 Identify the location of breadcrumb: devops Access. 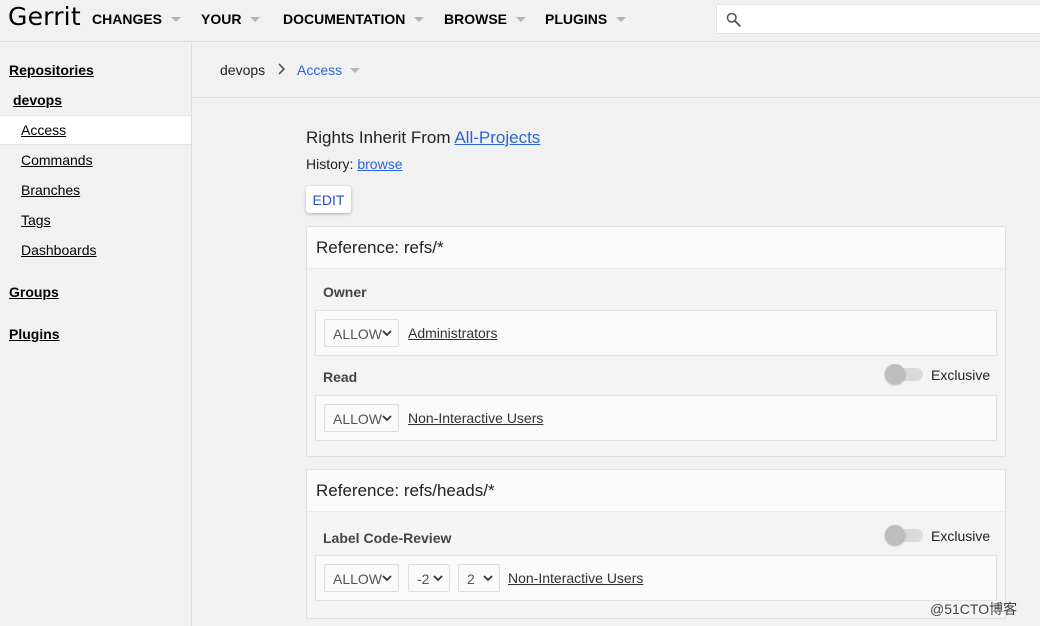
(616, 70).